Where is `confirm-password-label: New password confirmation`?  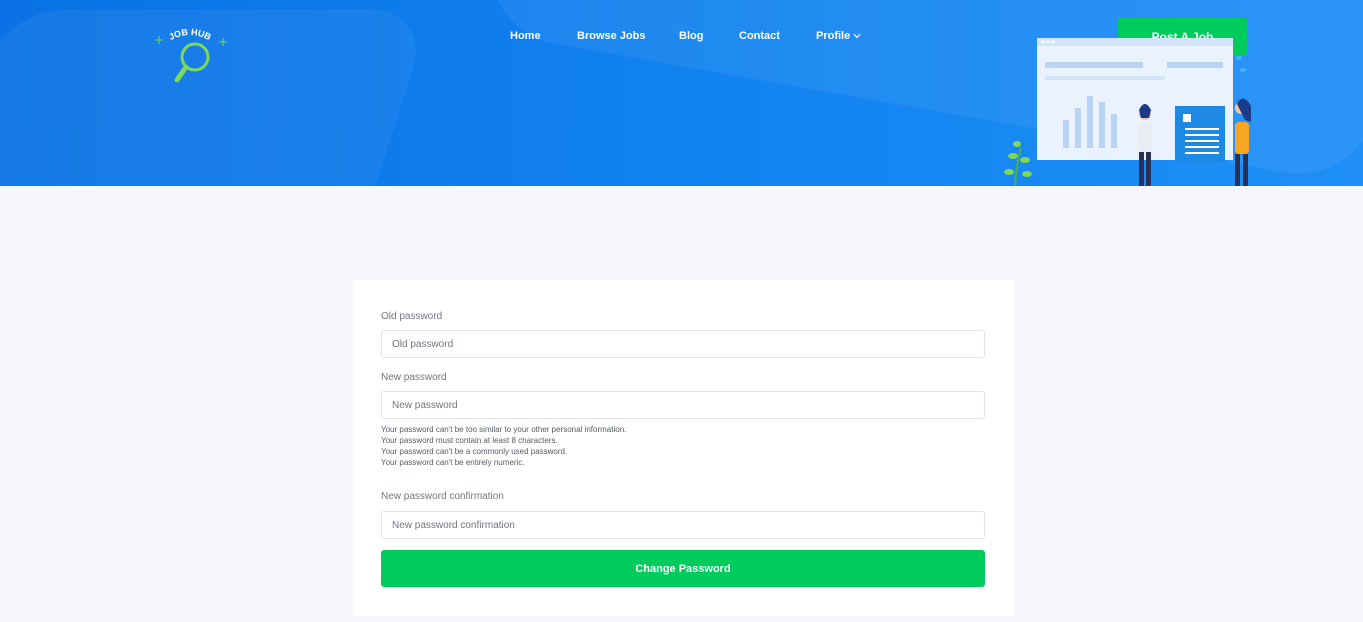
confirm-password-label: New password confirmation is located at coordinates (442, 496).